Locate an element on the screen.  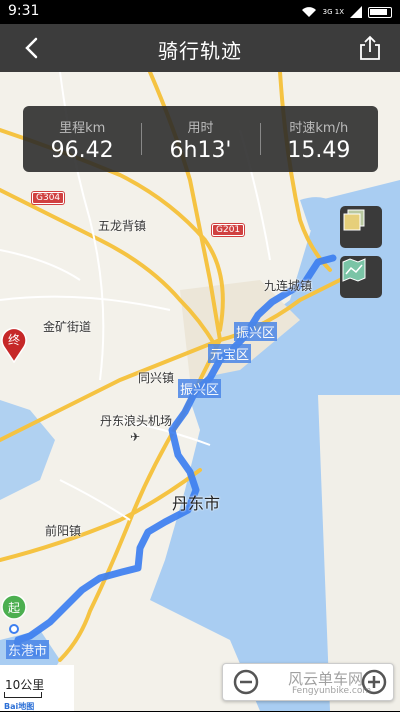
end-marker-label: 终 is located at coordinates (14, 339).